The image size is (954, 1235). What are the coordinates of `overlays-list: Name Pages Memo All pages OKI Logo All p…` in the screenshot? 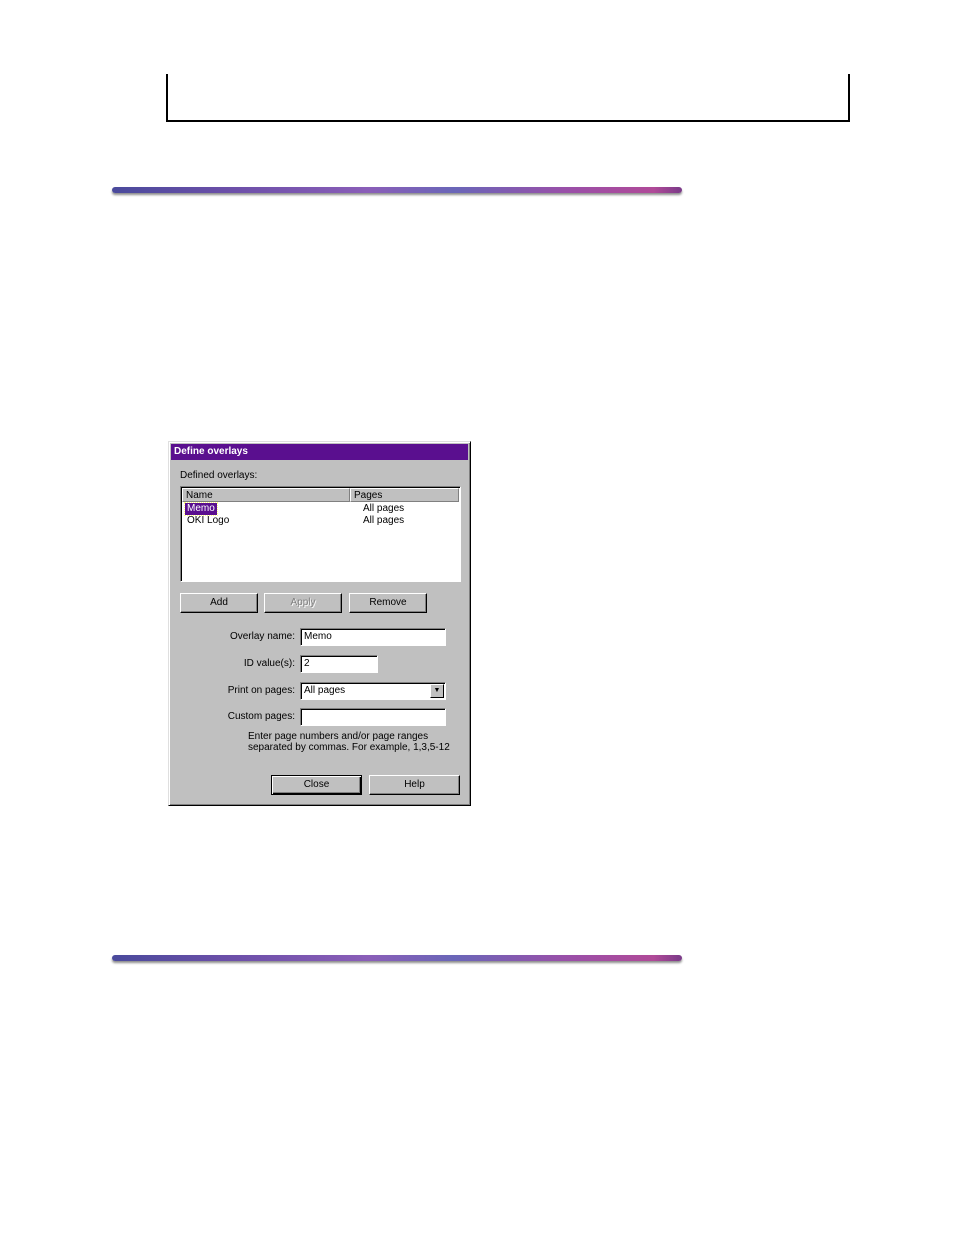 It's located at (320, 534).